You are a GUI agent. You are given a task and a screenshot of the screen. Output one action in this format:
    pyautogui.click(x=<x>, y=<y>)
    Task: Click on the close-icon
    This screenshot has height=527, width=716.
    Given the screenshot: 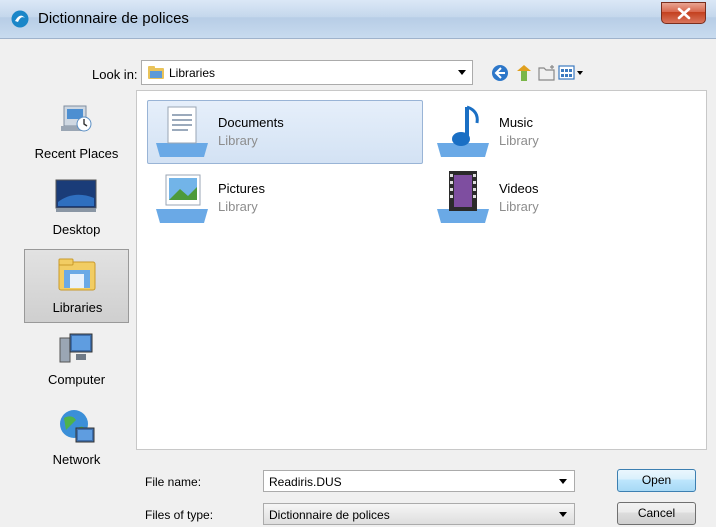 What is the action you would take?
    pyautogui.click(x=684, y=13)
    